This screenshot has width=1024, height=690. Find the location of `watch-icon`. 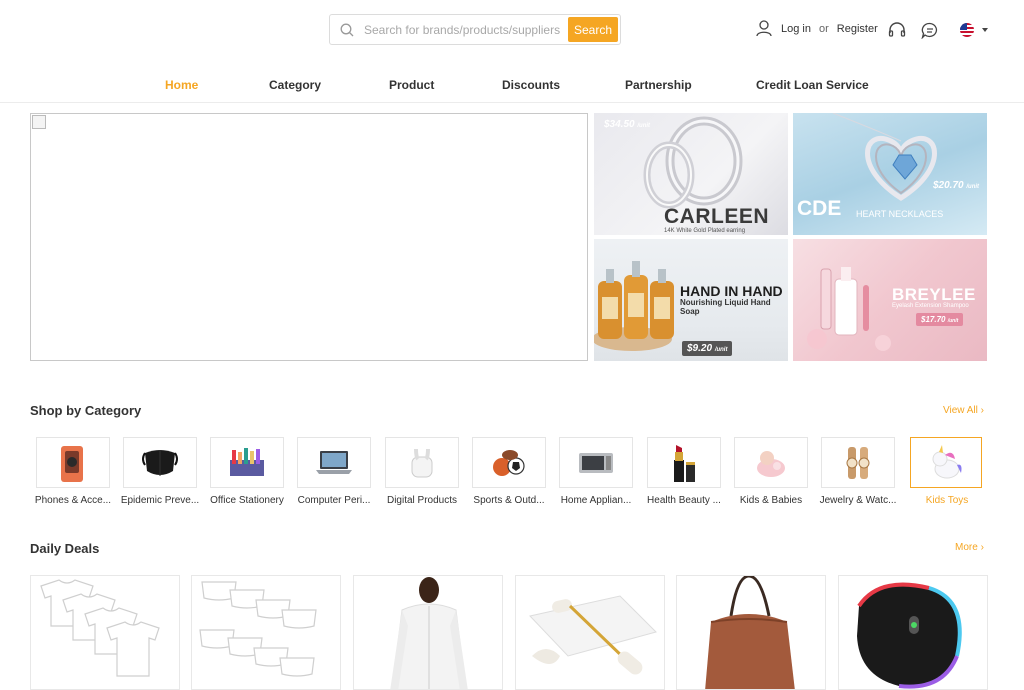

watch-icon is located at coordinates (858, 462).